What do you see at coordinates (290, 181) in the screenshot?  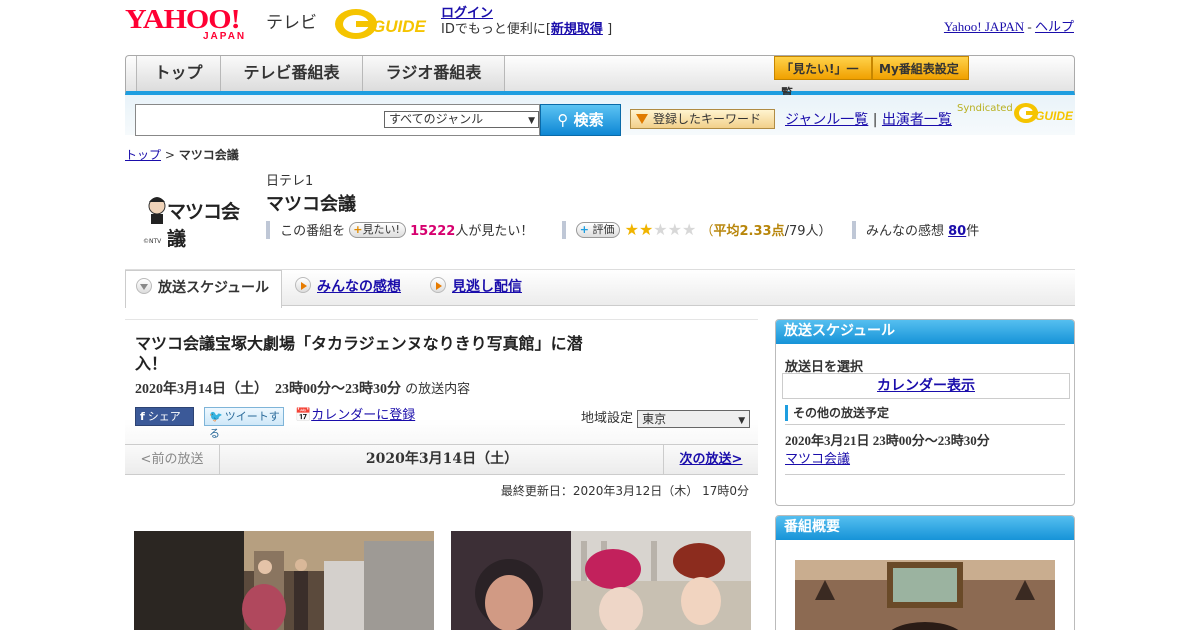 I see `network-name: 日テレ1` at bounding box center [290, 181].